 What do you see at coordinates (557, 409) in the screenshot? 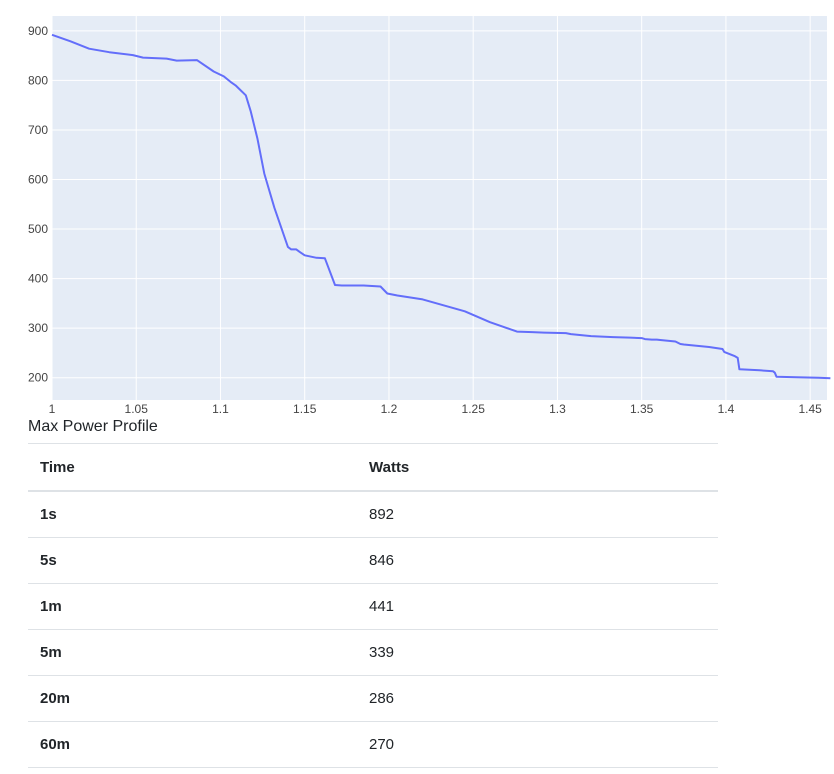
I see `x-tick-label: 1.3` at bounding box center [557, 409].